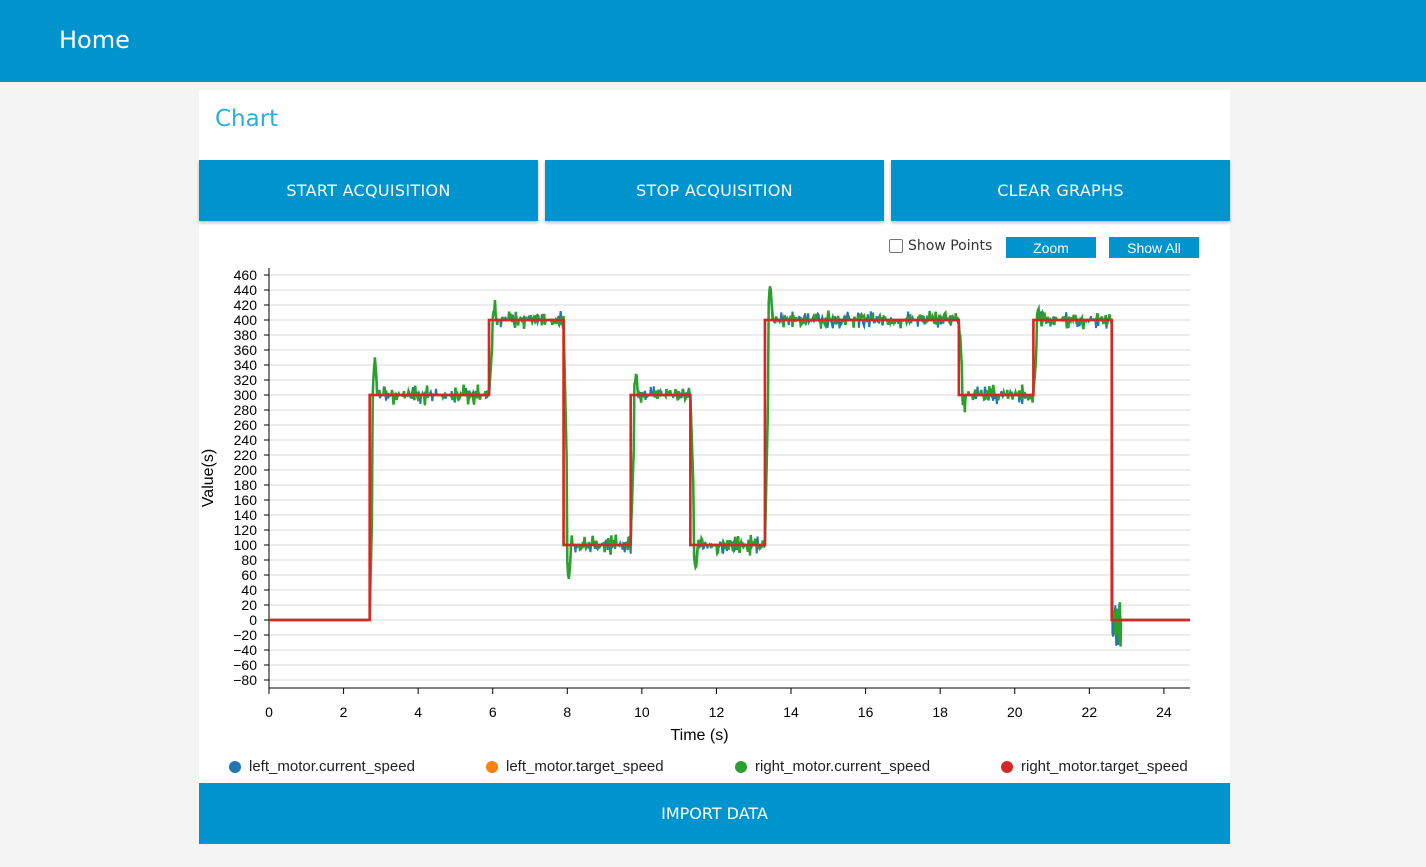 The width and height of the screenshot is (1426, 867). I want to click on y-tick-label: 300, so click(246, 395).